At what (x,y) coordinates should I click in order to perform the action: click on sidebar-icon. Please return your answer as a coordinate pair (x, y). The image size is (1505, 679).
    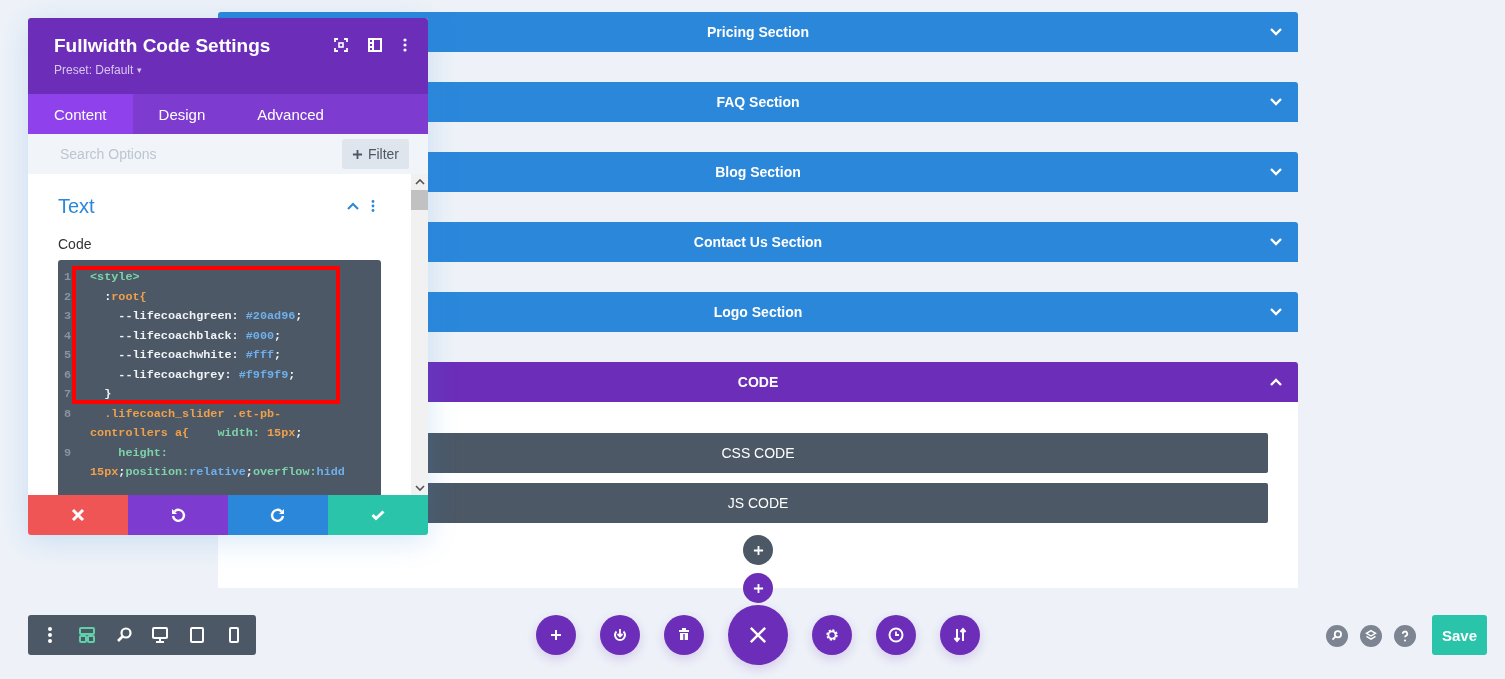
    Looking at the image, I should click on (375, 45).